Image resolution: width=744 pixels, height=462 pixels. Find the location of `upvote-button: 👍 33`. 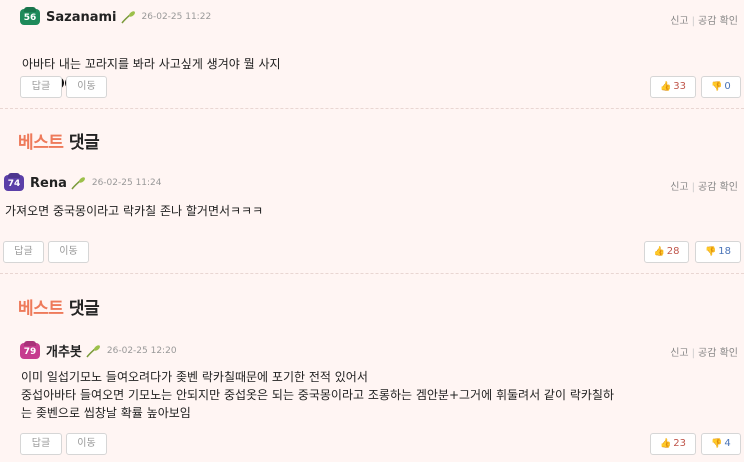

upvote-button: 👍 33 is located at coordinates (673, 87).